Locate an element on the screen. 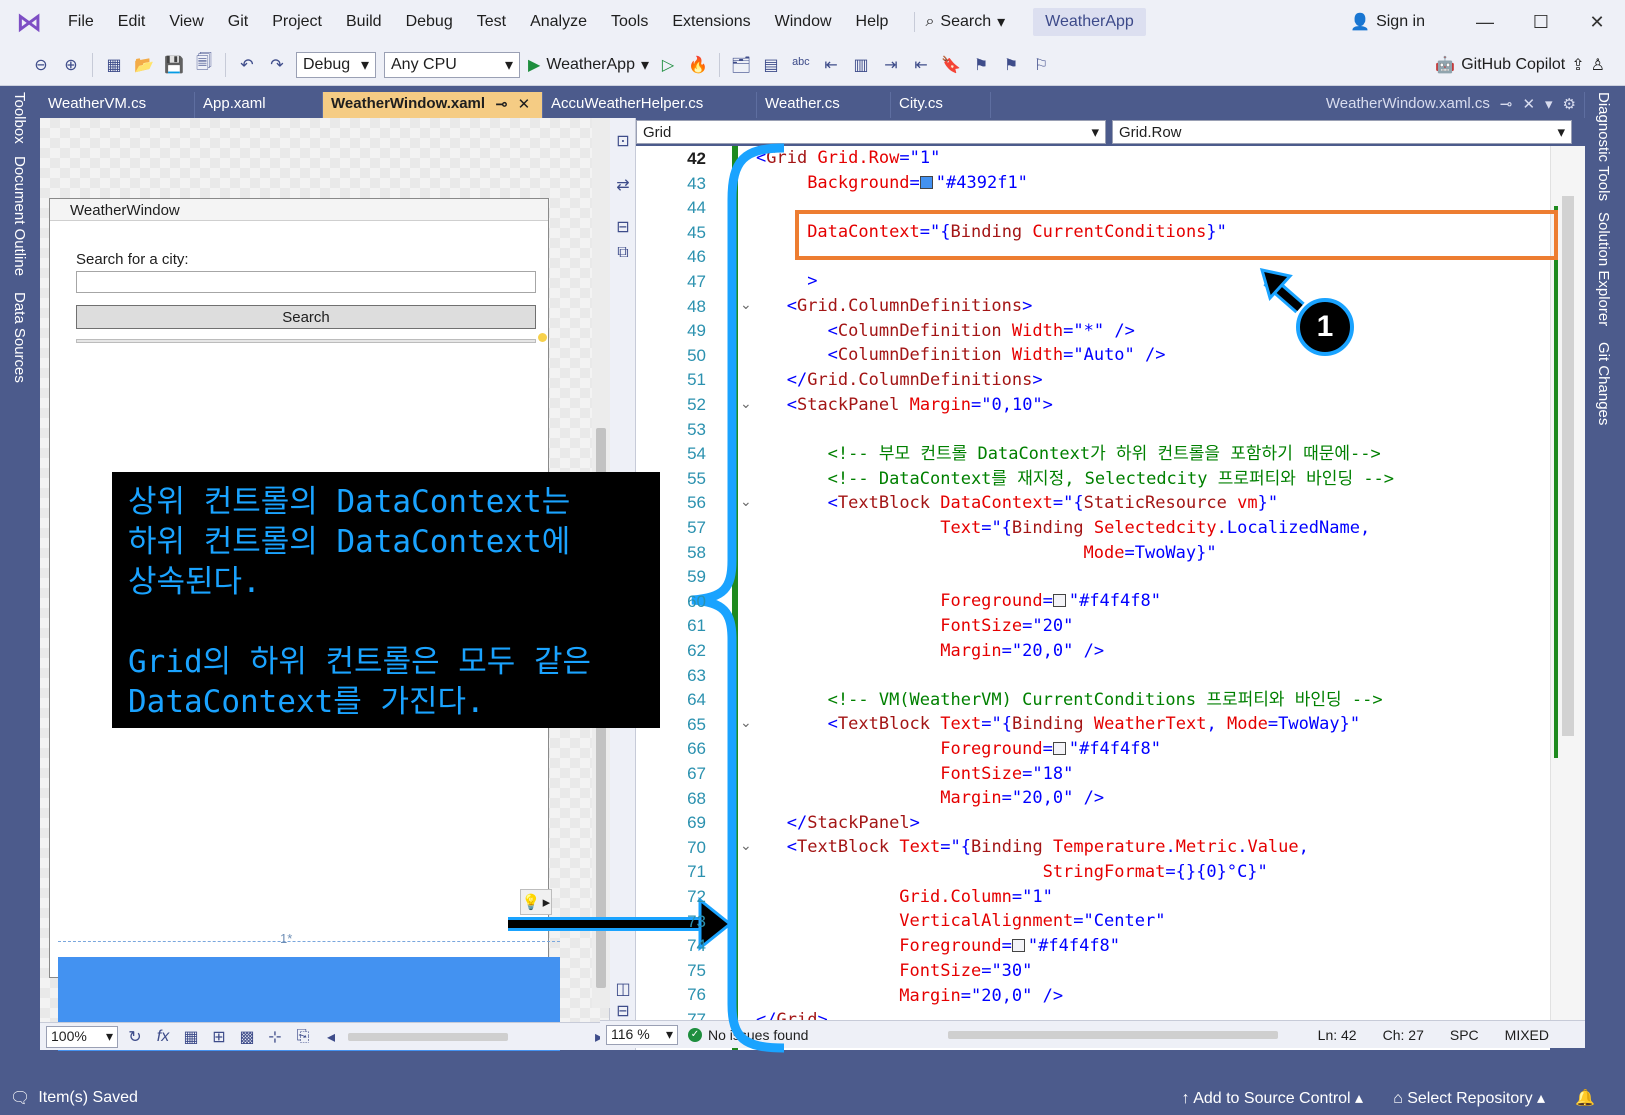 The width and height of the screenshot is (1625, 1115). line-number: 77 is located at coordinates (696, 1015).